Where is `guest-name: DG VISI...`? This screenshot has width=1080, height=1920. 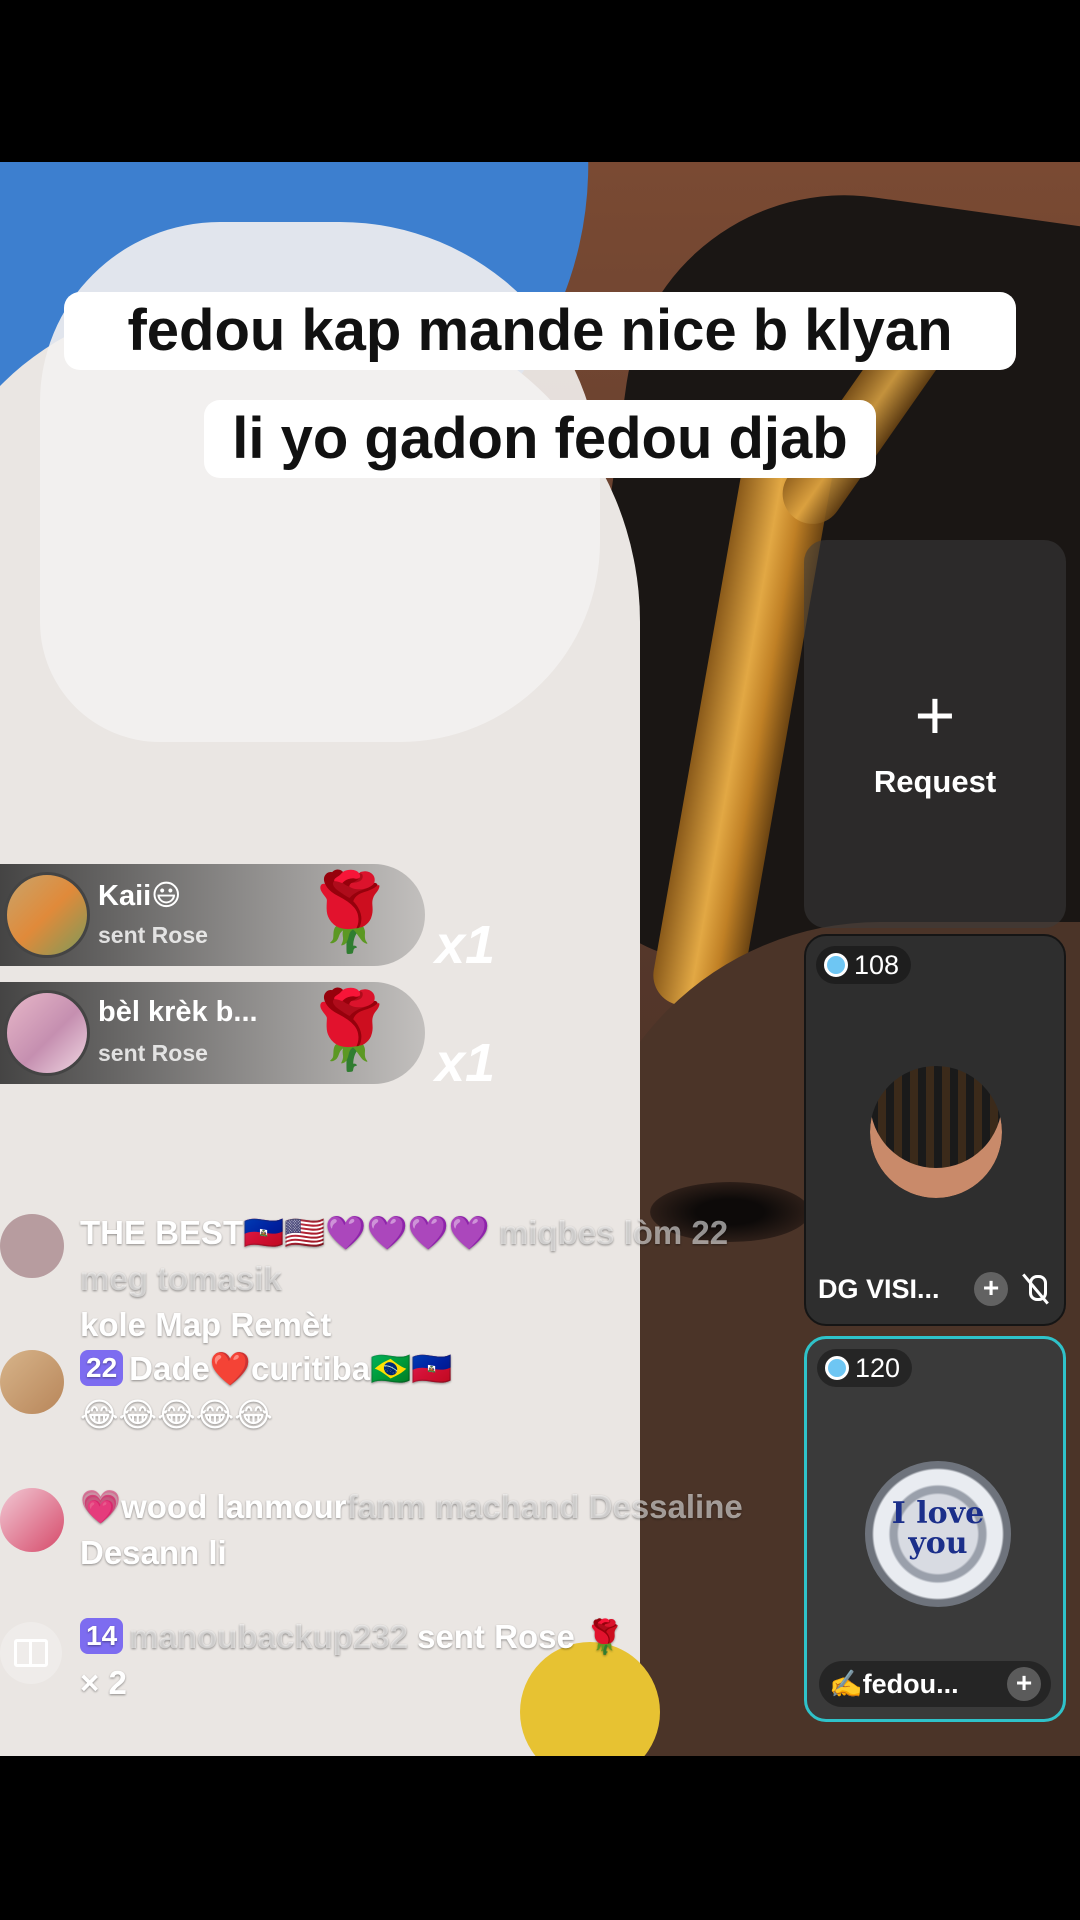 guest-name: DG VISI... is located at coordinates (879, 1288).